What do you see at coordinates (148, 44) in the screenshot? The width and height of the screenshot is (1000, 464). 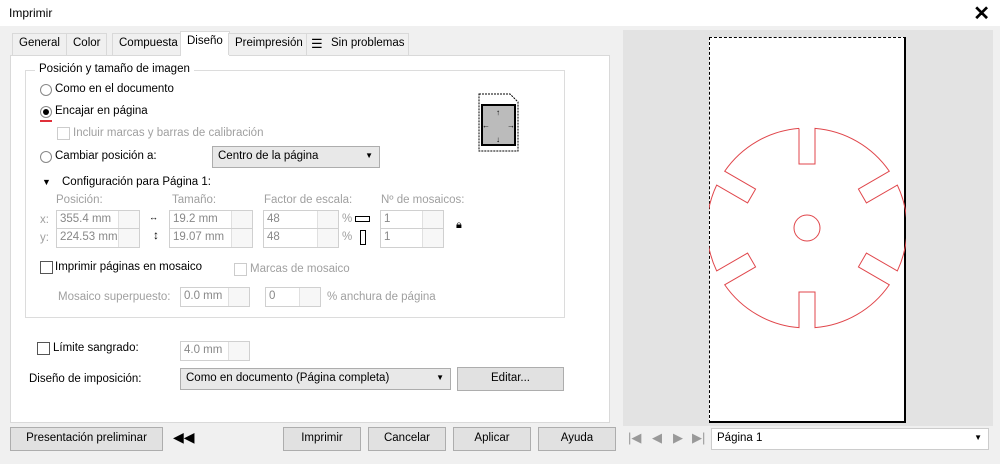 I see `tab-compuesta: Compuesta` at bounding box center [148, 44].